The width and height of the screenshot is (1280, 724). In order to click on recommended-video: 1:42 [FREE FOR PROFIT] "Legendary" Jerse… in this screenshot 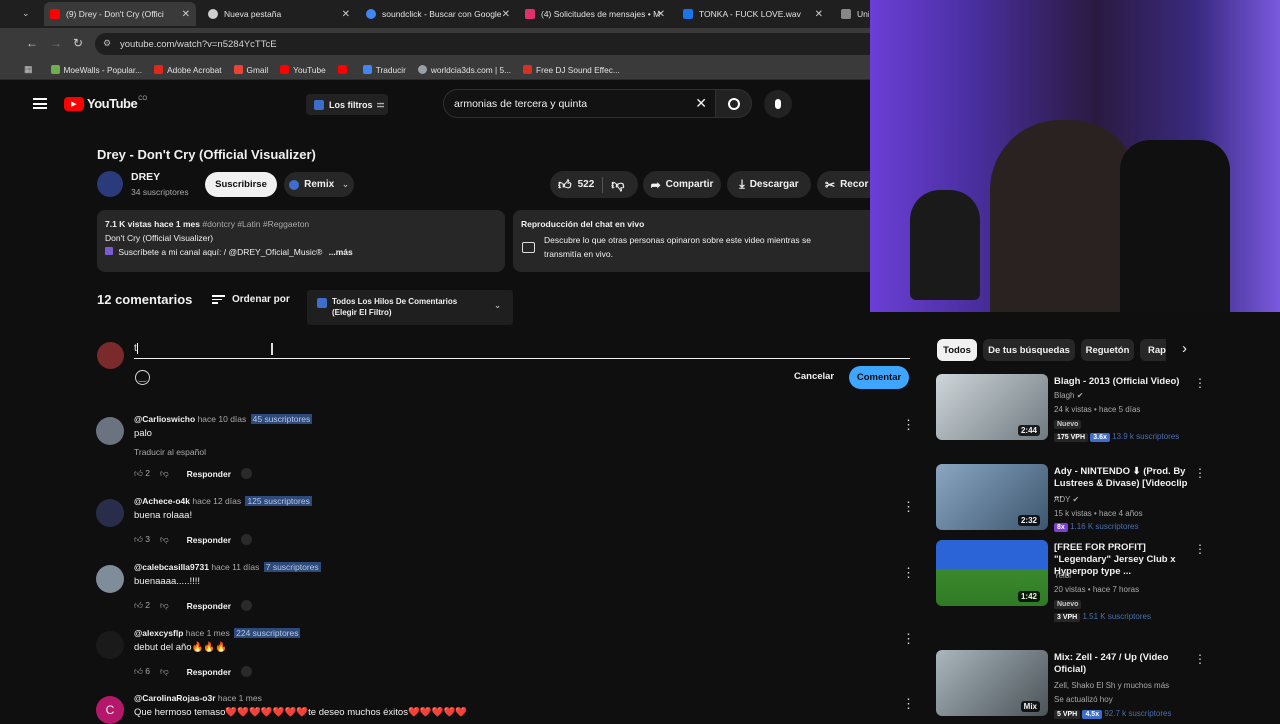, I will do `click(1101, 575)`.